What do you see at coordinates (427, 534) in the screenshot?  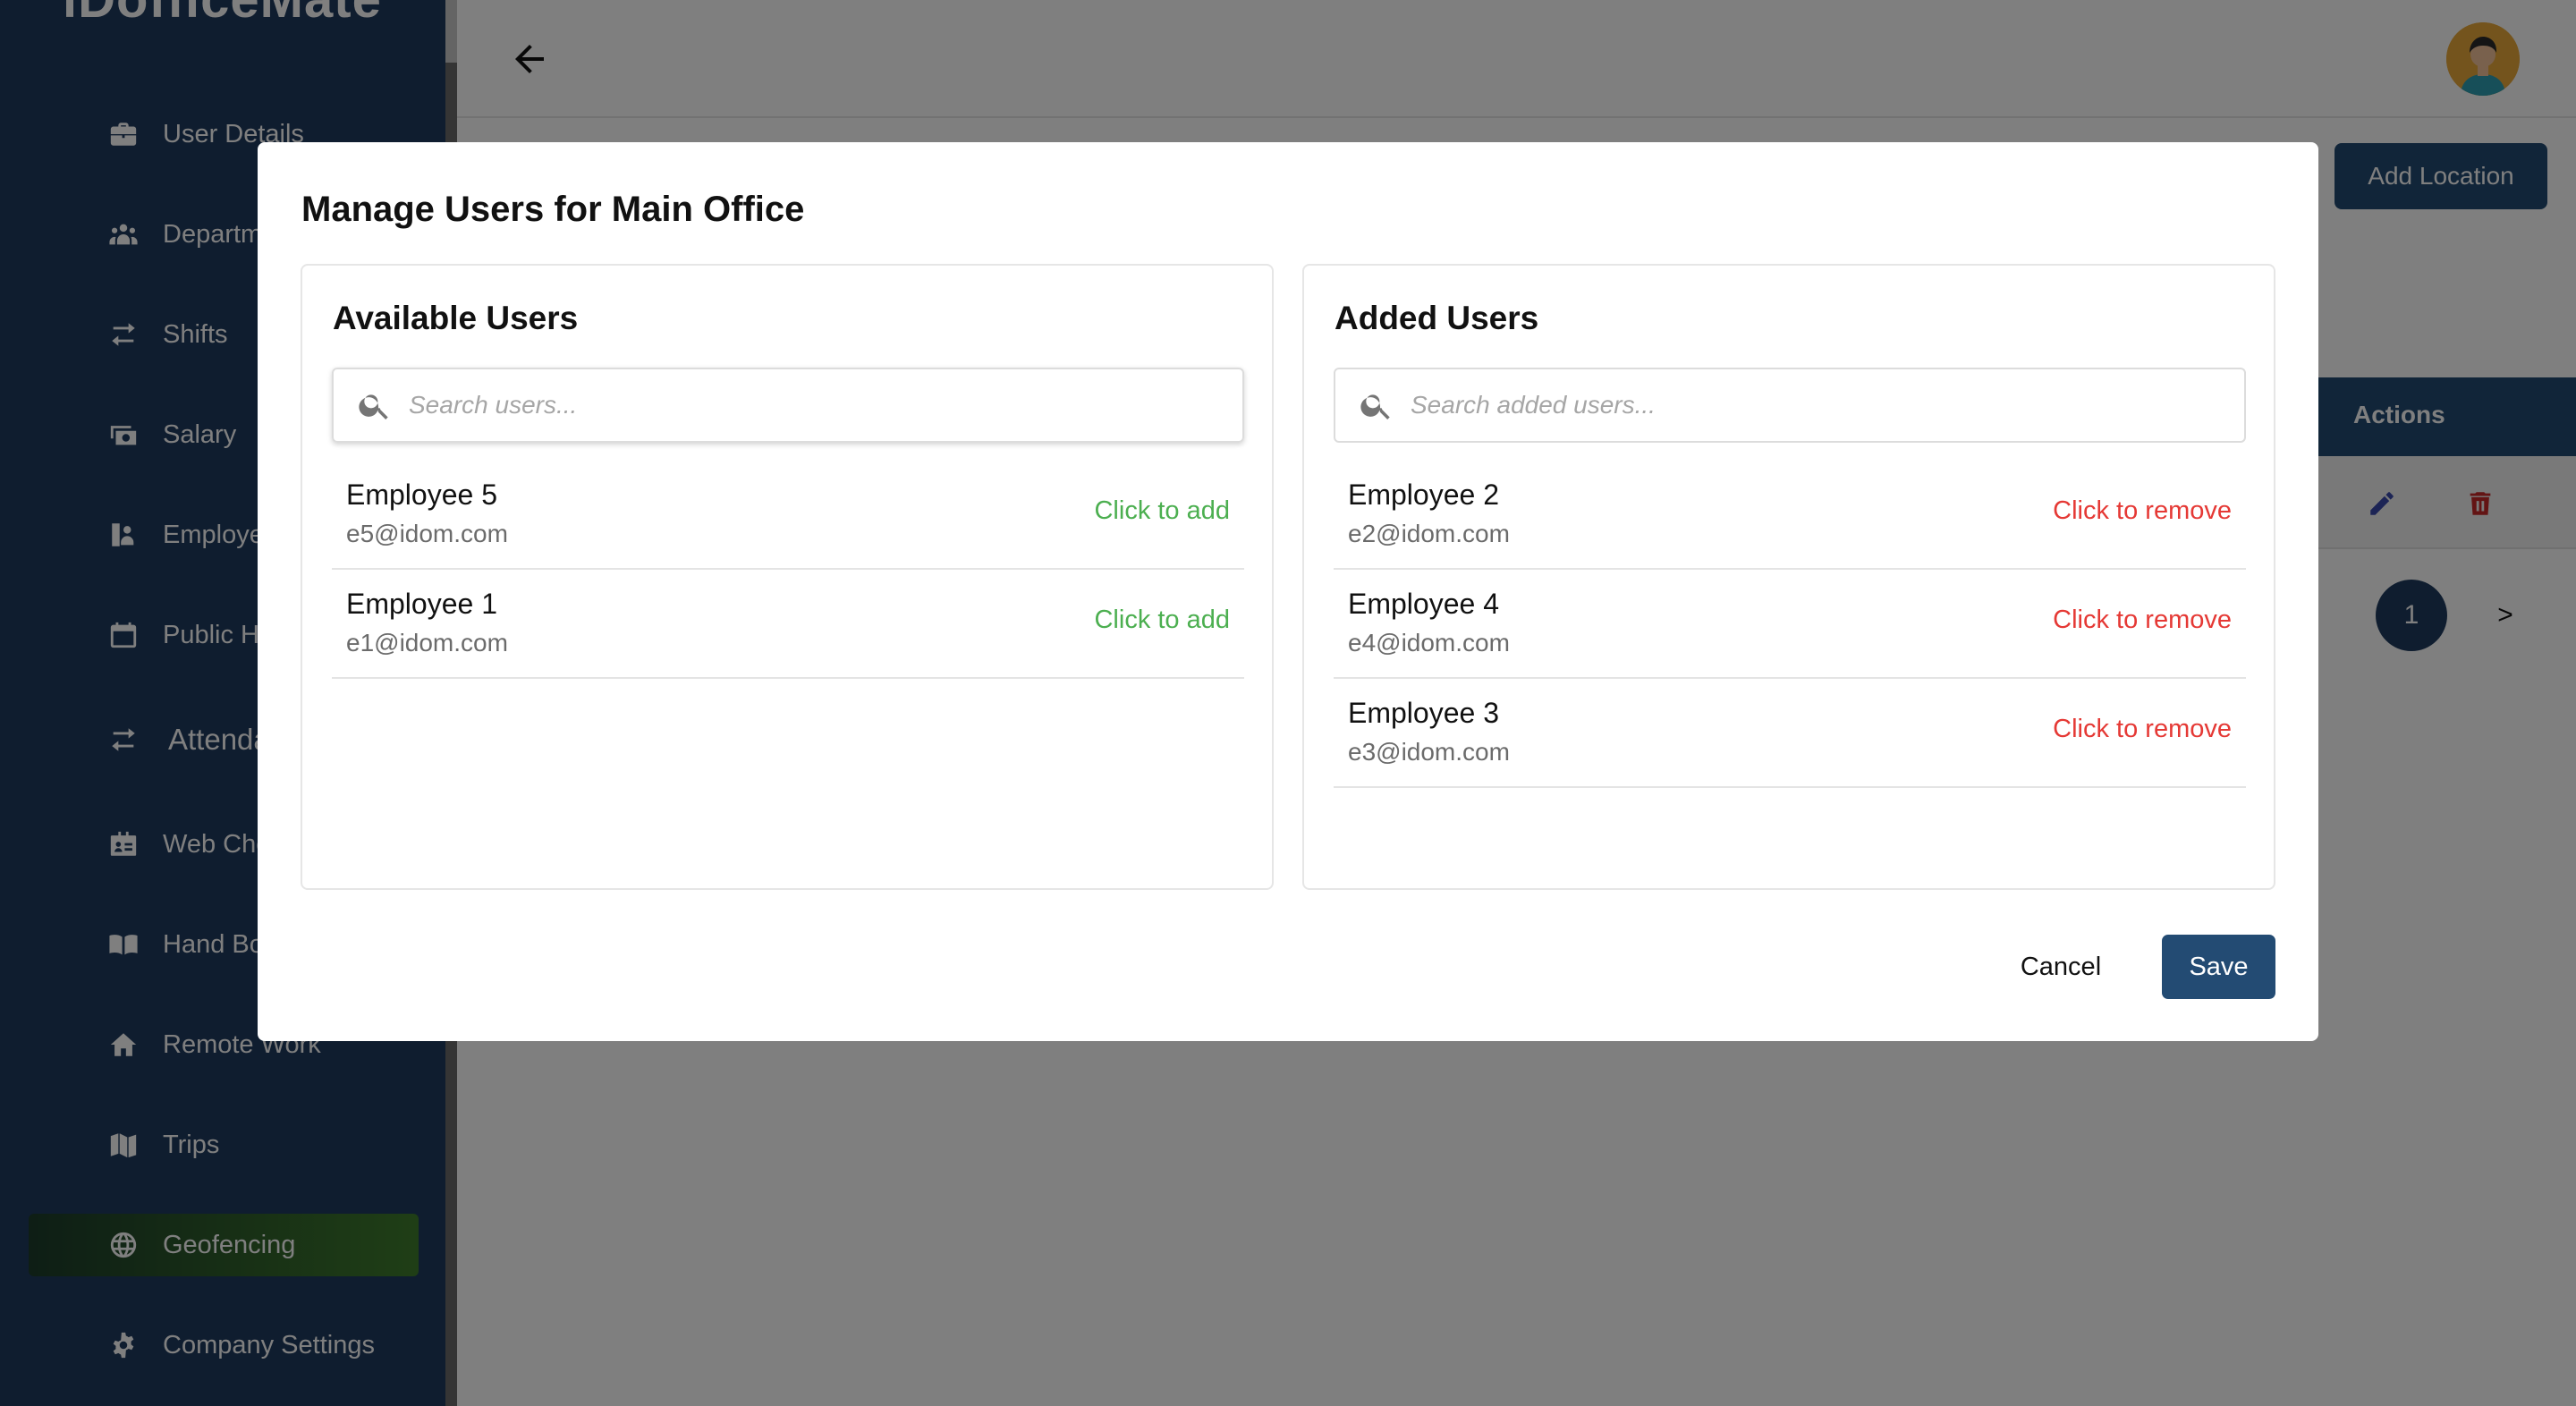 I see `user-email: e5@idom.com` at bounding box center [427, 534].